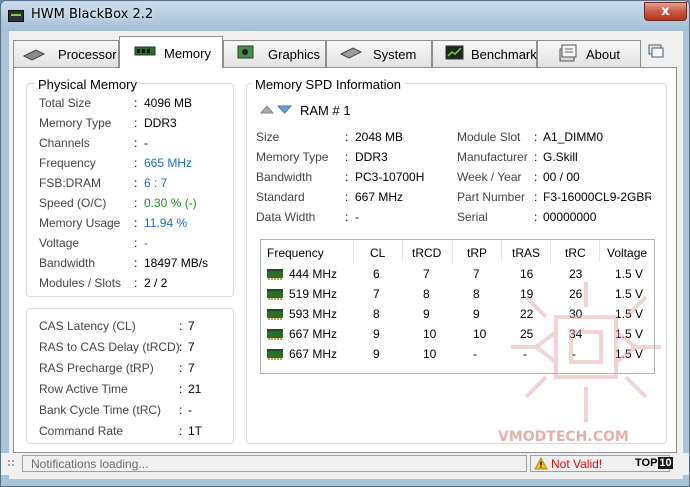 The height and width of the screenshot is (487, 690). Describe the element at coordinates (357, 217) in the screenshot. I see `spd-value: -` at that location.